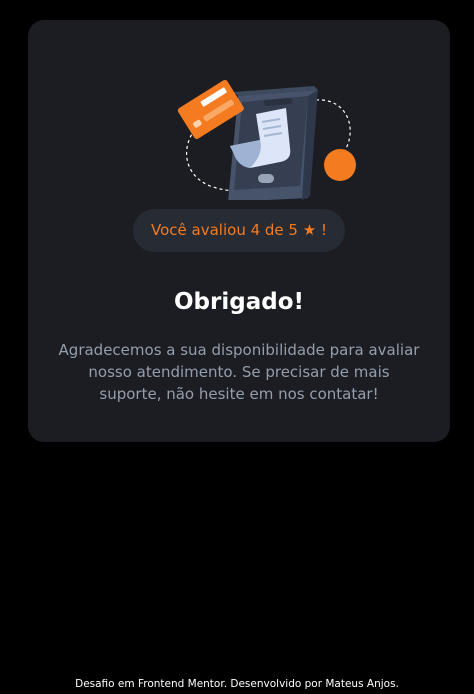  I want to click on payment-phone-illustration, so click(266, 139).